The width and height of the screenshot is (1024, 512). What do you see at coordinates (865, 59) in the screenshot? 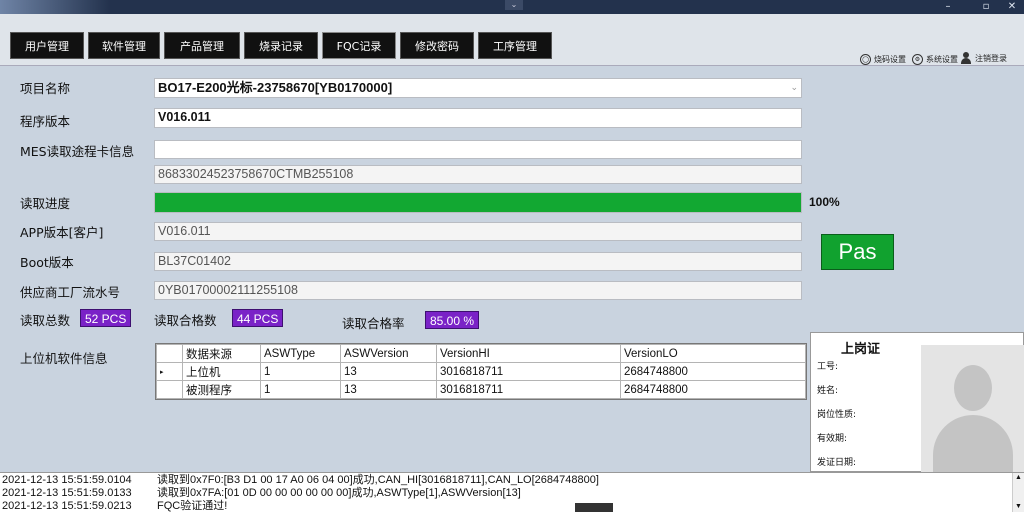
I see `cycle-icon: ◯` at bounding box center [865, 59].